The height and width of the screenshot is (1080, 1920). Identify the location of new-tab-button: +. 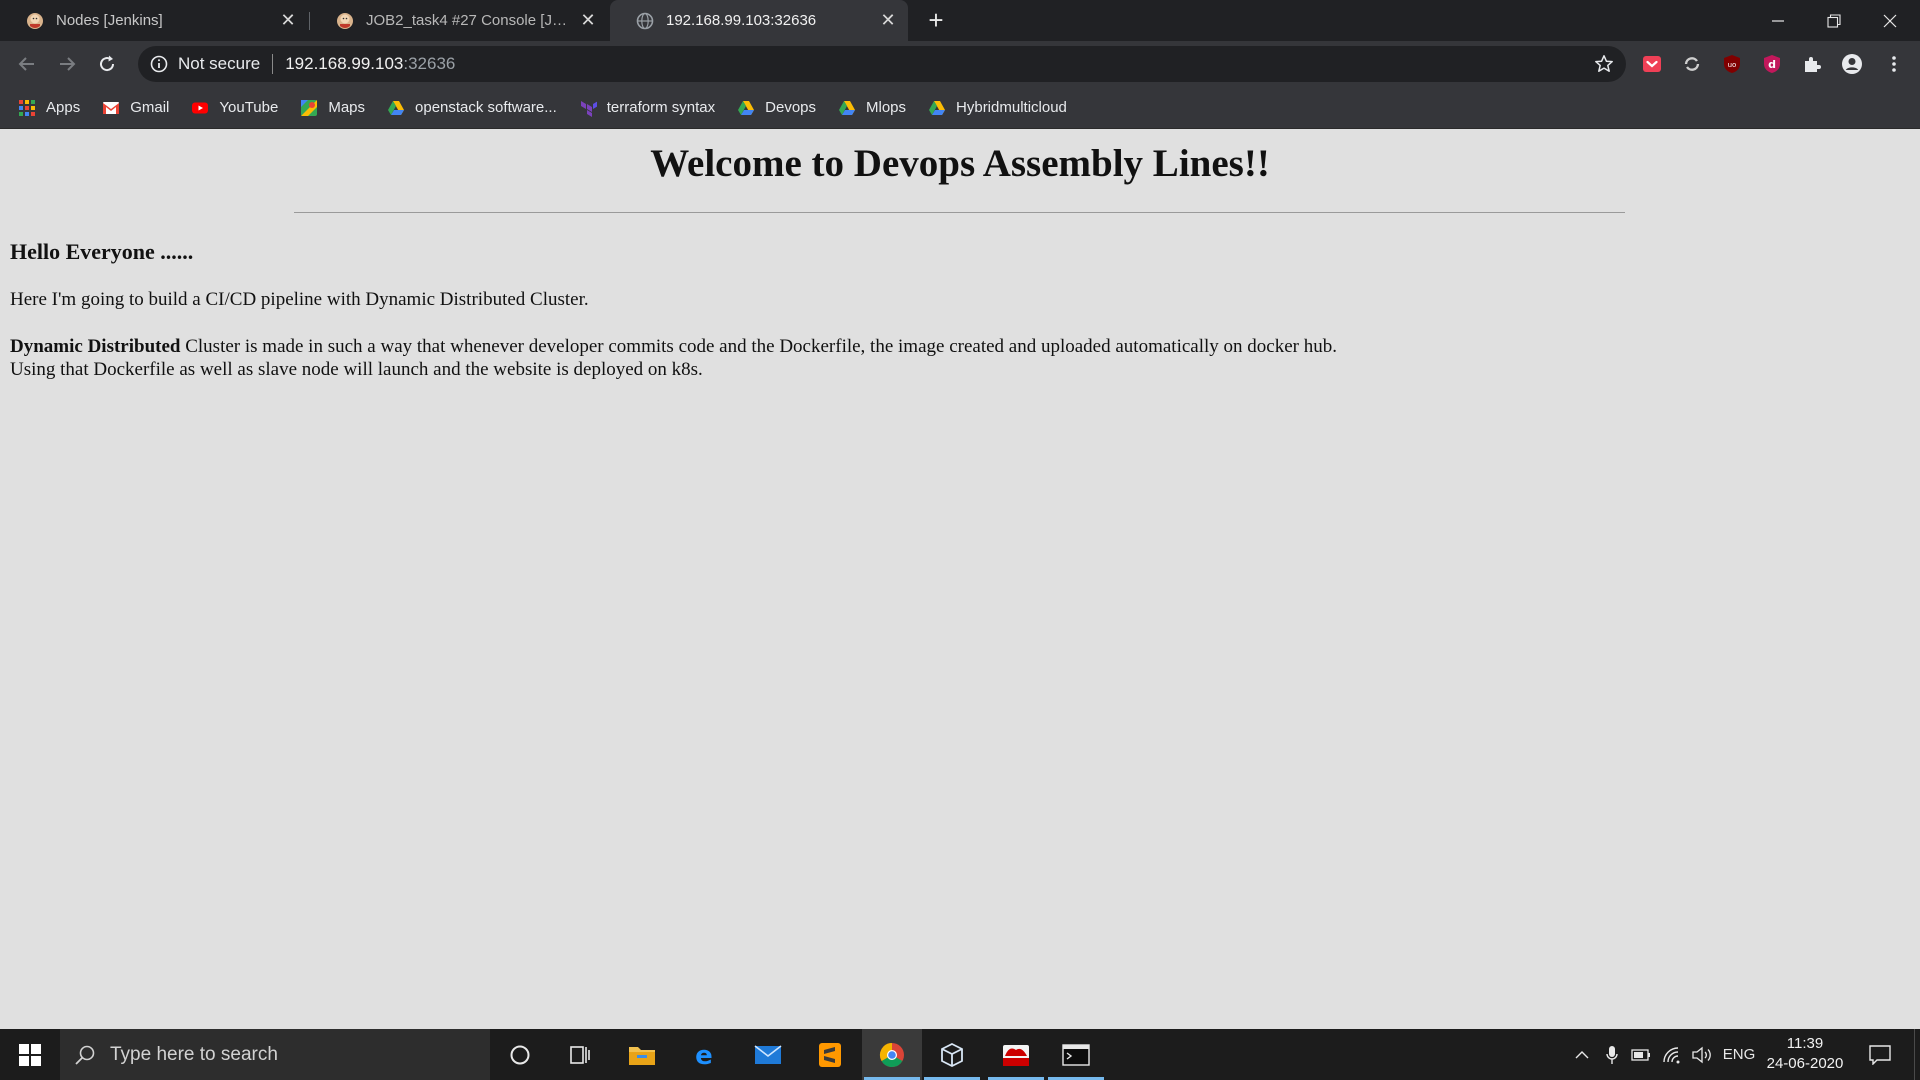
(936, 21).